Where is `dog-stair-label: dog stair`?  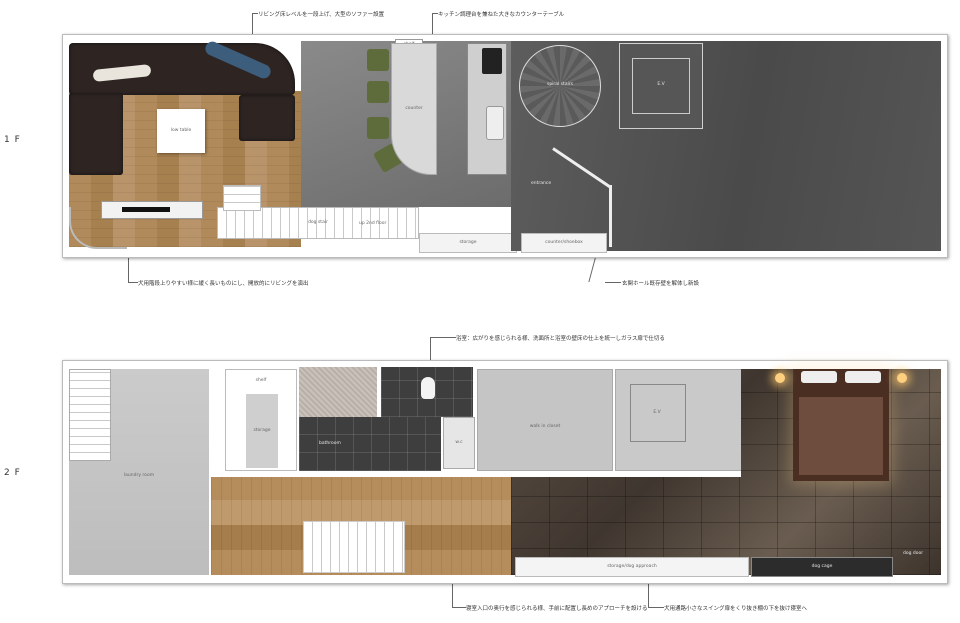
dog-stair-label: dog stair is located at coordinates (318, 222).